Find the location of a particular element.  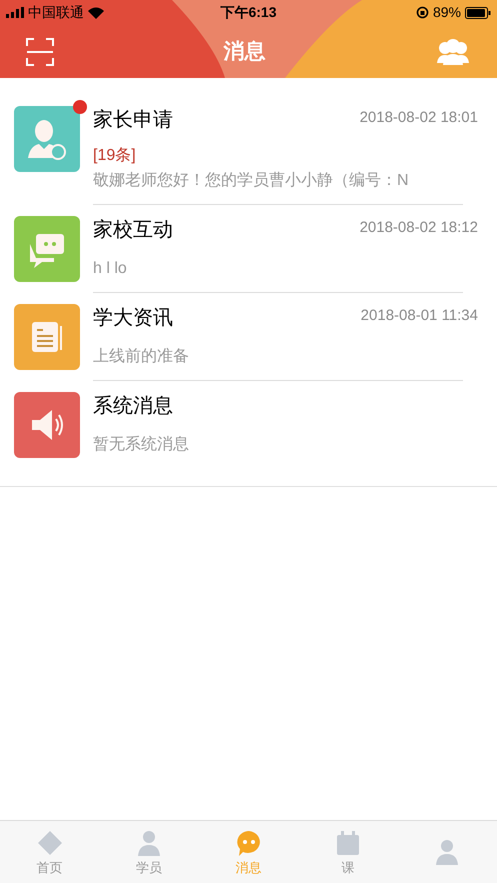

message-count: [19条] is located at coordinates (114, 156).